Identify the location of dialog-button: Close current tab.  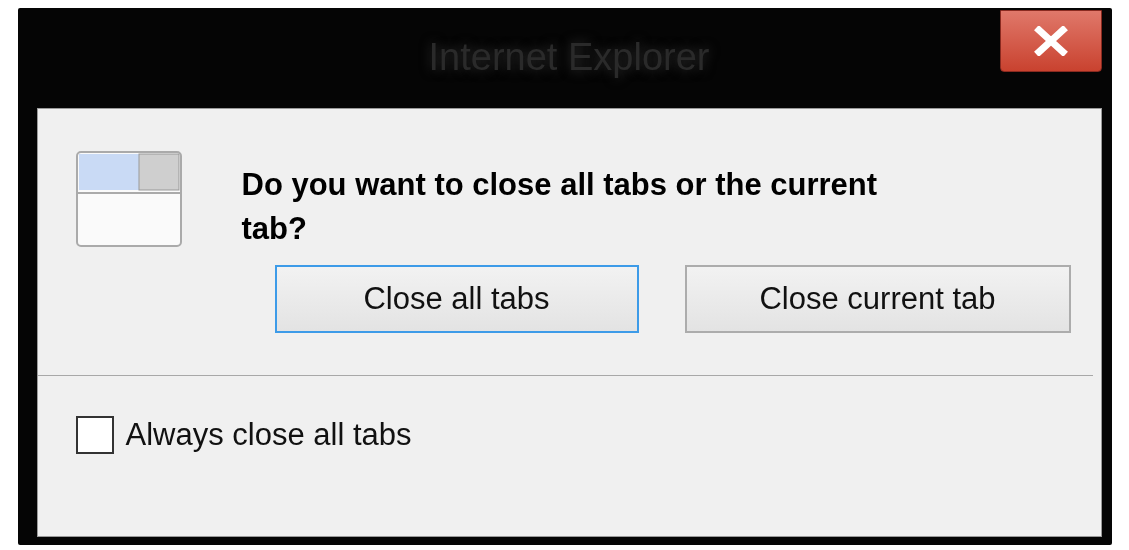
(877, 299).